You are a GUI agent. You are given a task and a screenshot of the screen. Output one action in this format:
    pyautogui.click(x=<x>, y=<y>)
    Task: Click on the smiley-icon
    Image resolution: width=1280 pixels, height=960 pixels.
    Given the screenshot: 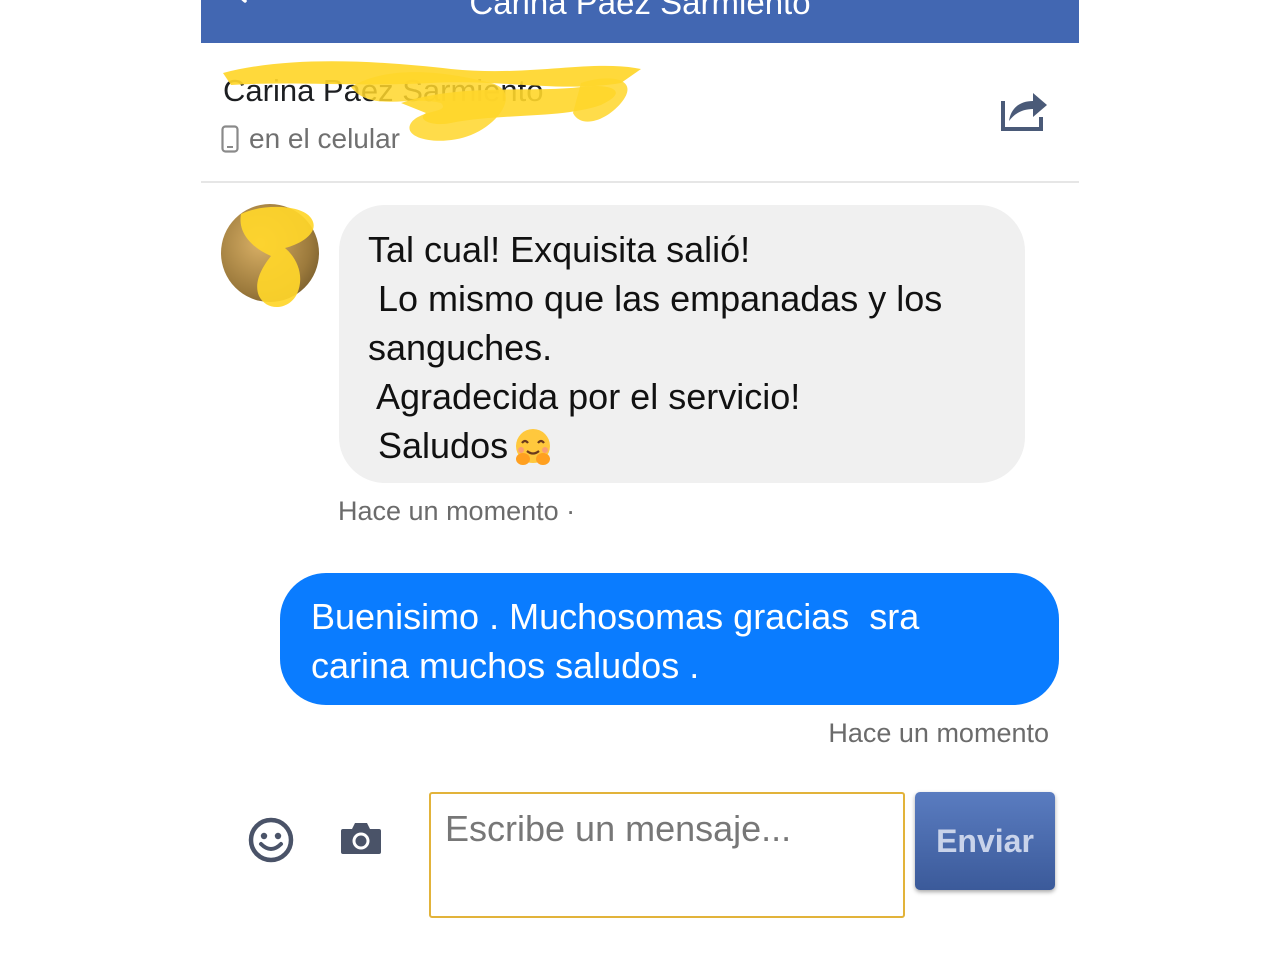 What is the action you would take?
    pyautogui.click(x=271, y=840)
    